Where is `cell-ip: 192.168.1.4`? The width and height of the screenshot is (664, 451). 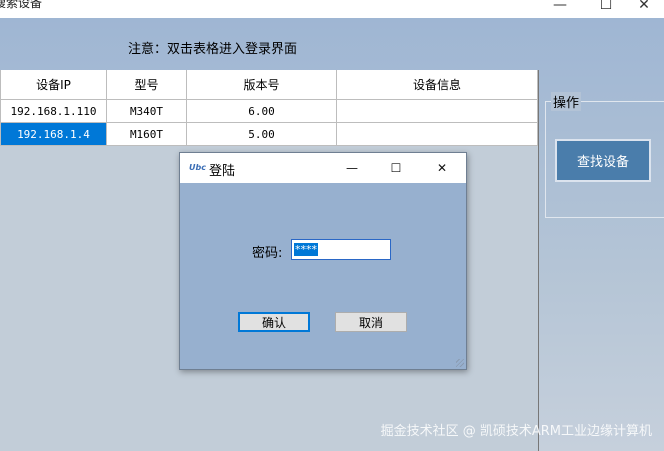 cell-ip: 192.168.1.4 is located at coordinates (53, 134).